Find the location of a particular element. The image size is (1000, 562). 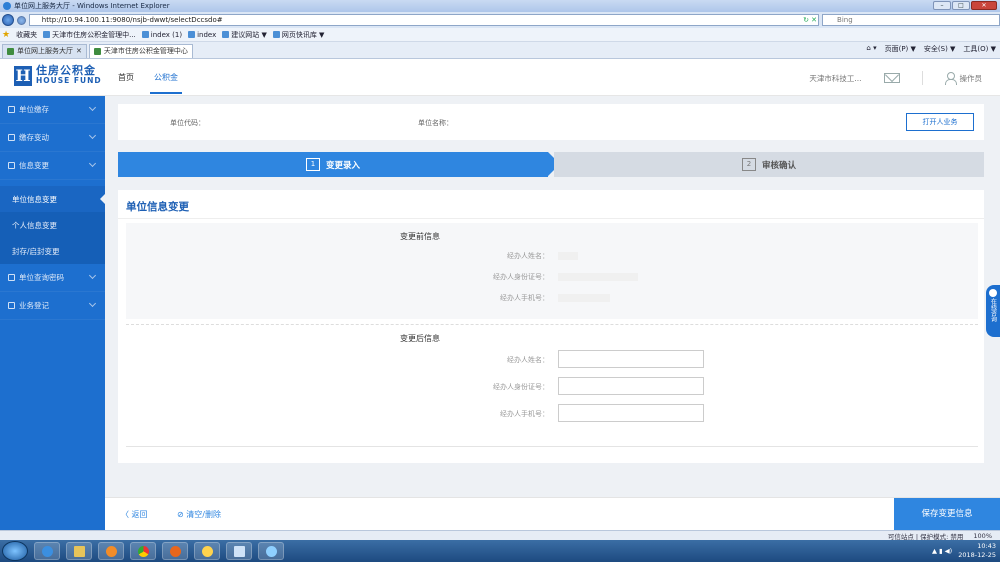

sidebar-submenu: 单位信息变更 个人信息变更 封存/启封变更 is located at coordinates (52, 225).